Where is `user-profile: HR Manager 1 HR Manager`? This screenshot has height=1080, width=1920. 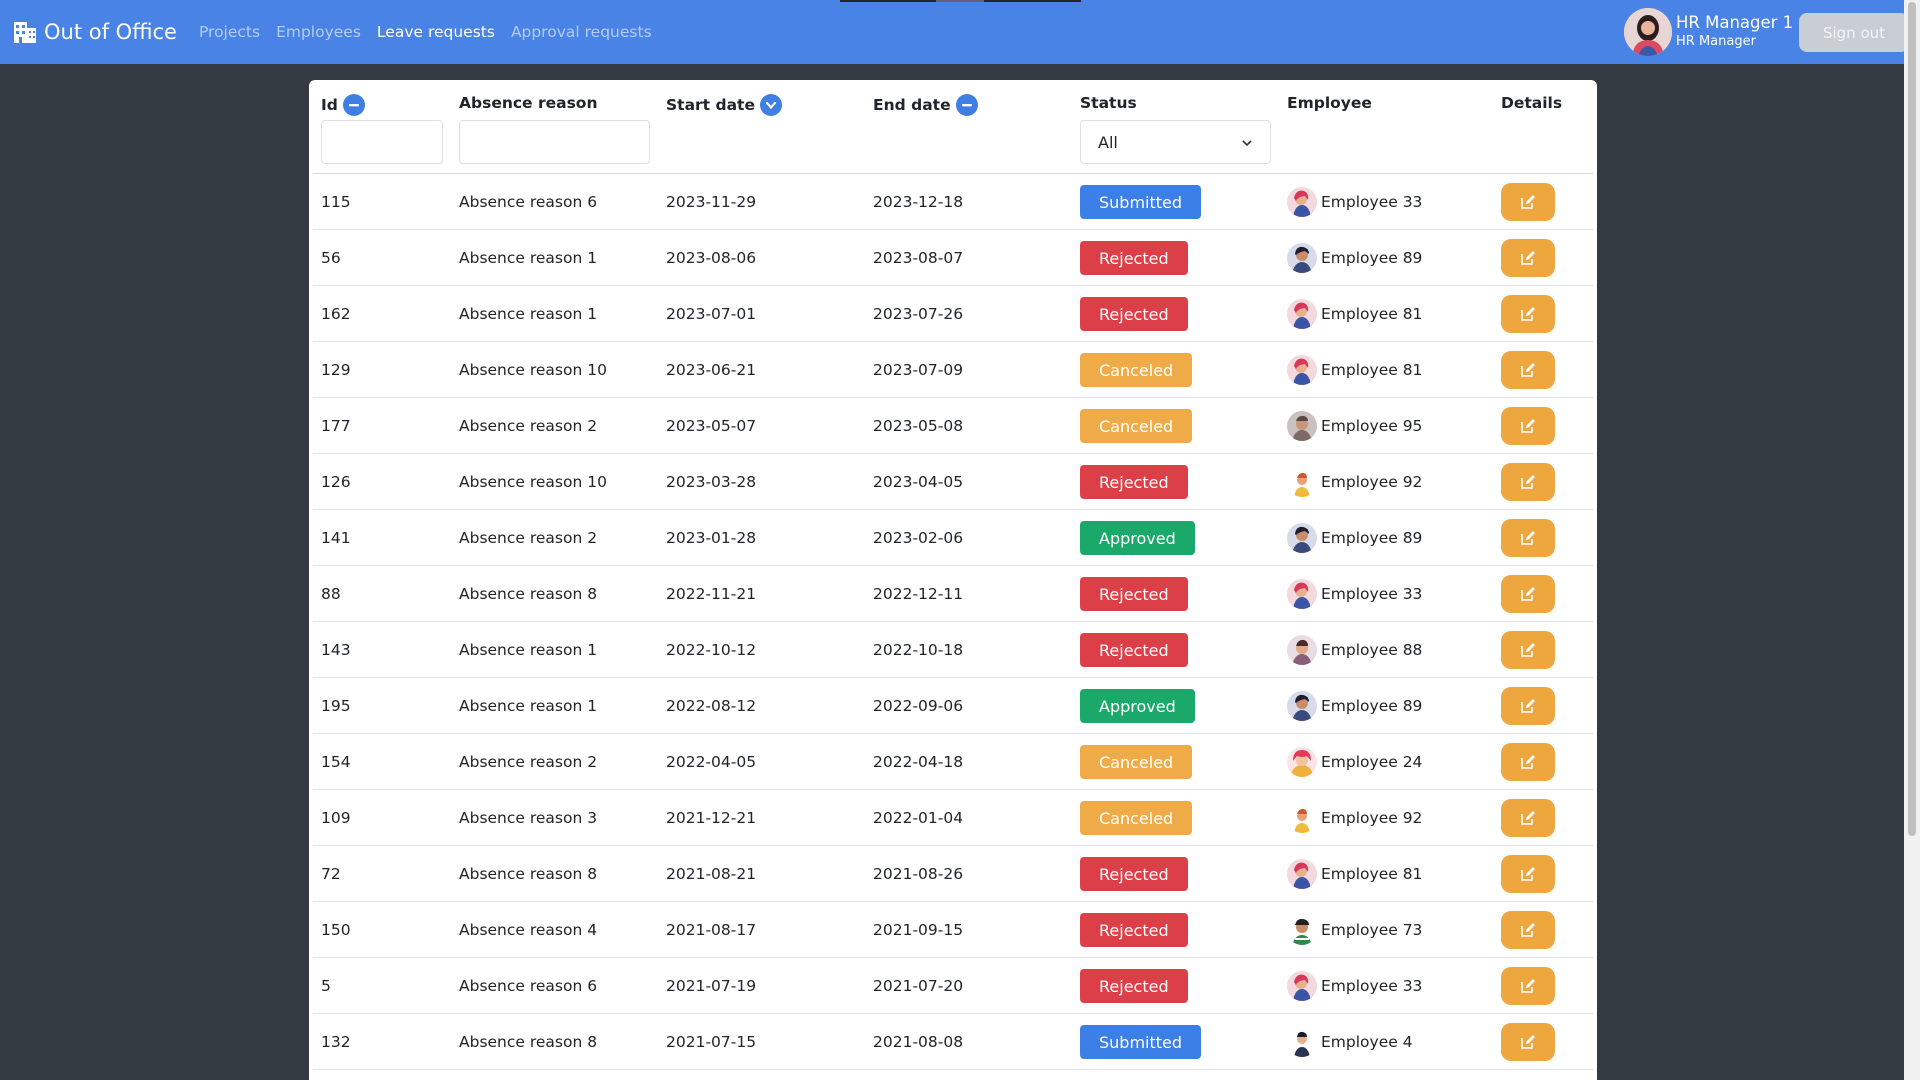
user-profile: HR Manager 1 HR Manager is located at coordinates (1708, 32).